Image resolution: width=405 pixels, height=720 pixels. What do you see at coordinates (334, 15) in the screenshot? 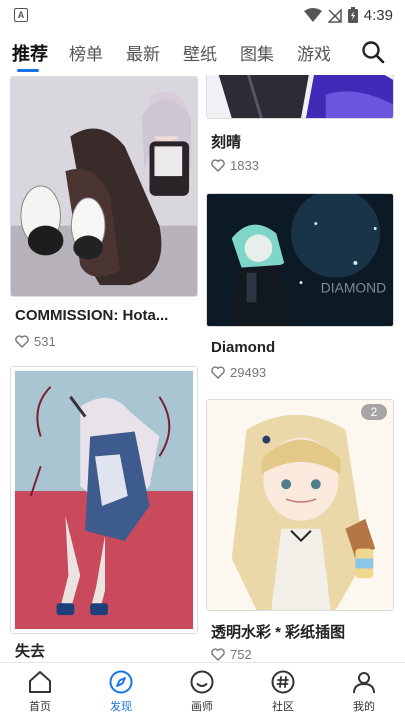
I see `no-signal-icon` at bounding box center [334, 15].